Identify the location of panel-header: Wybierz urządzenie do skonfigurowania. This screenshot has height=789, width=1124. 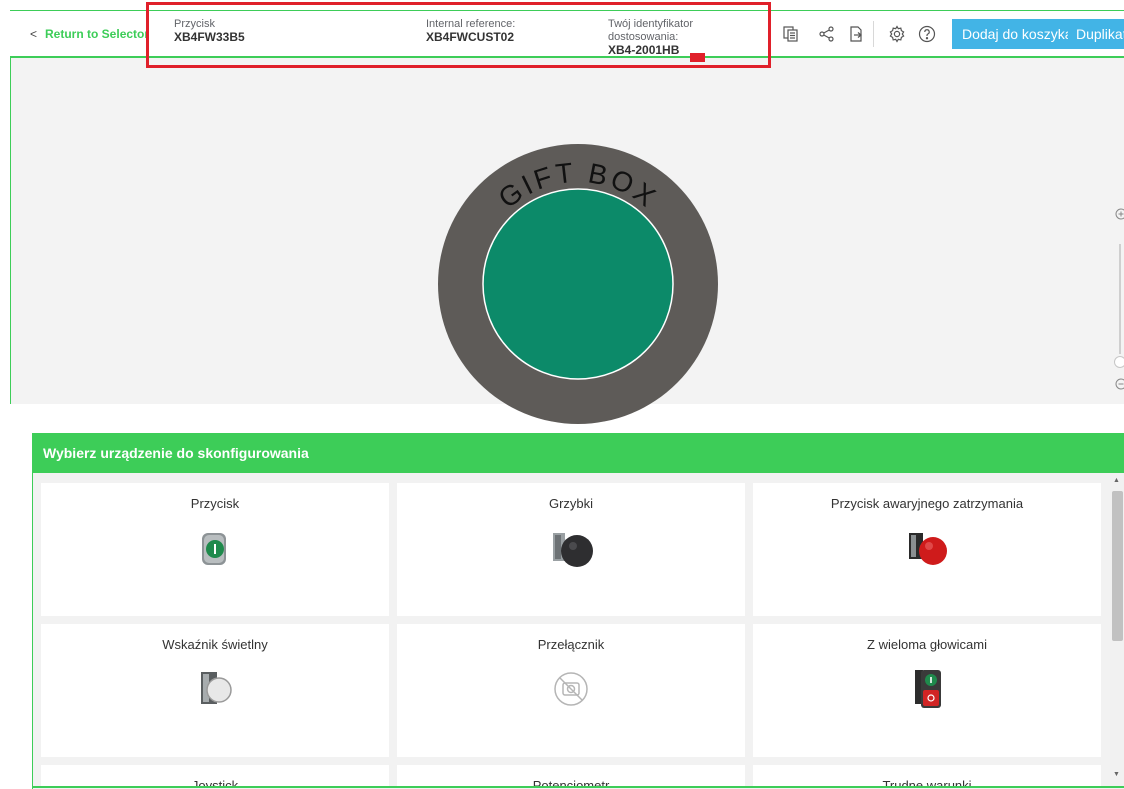
(578, 453).